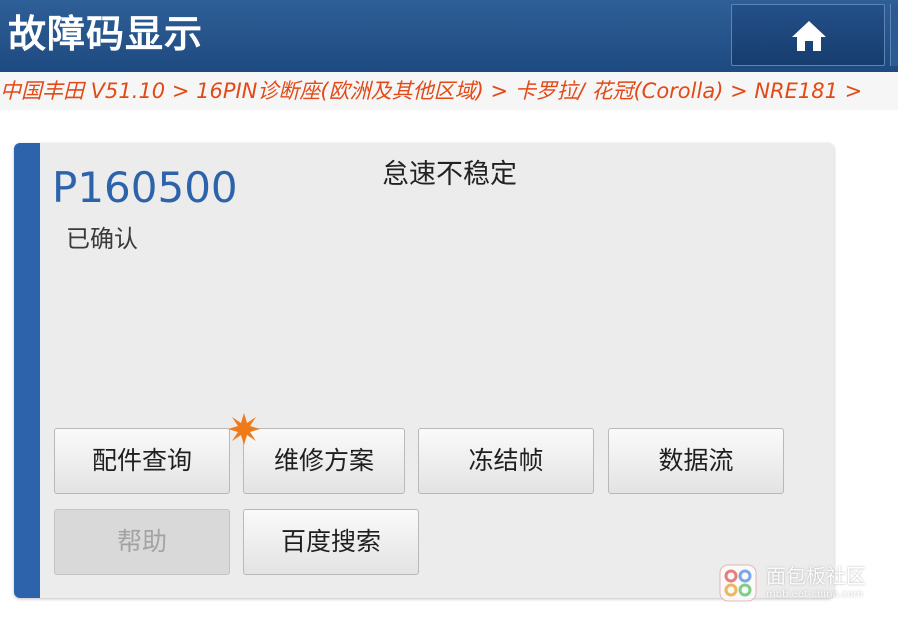  What do you see at coordinates (815, 594) in the screenshot?
I see `watermark-url: mbb.eet-china.com` at bounding box center [815, 594].